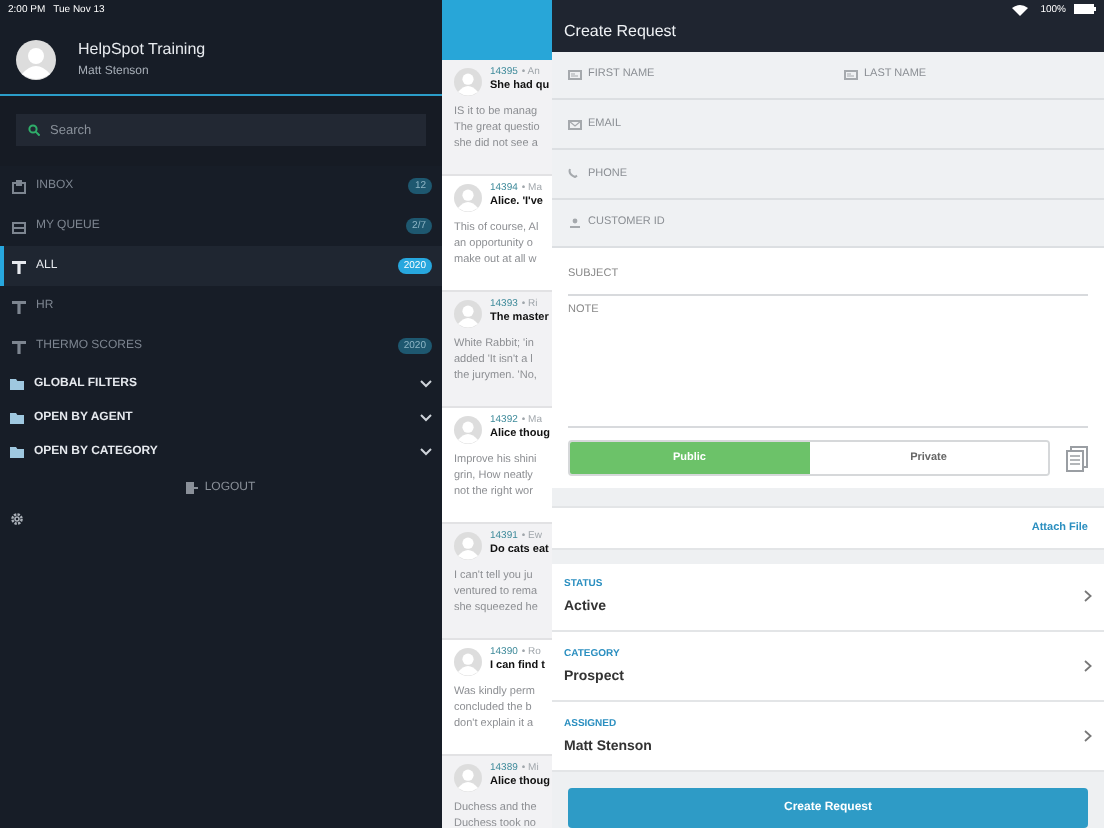  What do you see at coordinates (575, 124) in the screenshot?
I see `envelope-icon` at bounding box center [575, 124].